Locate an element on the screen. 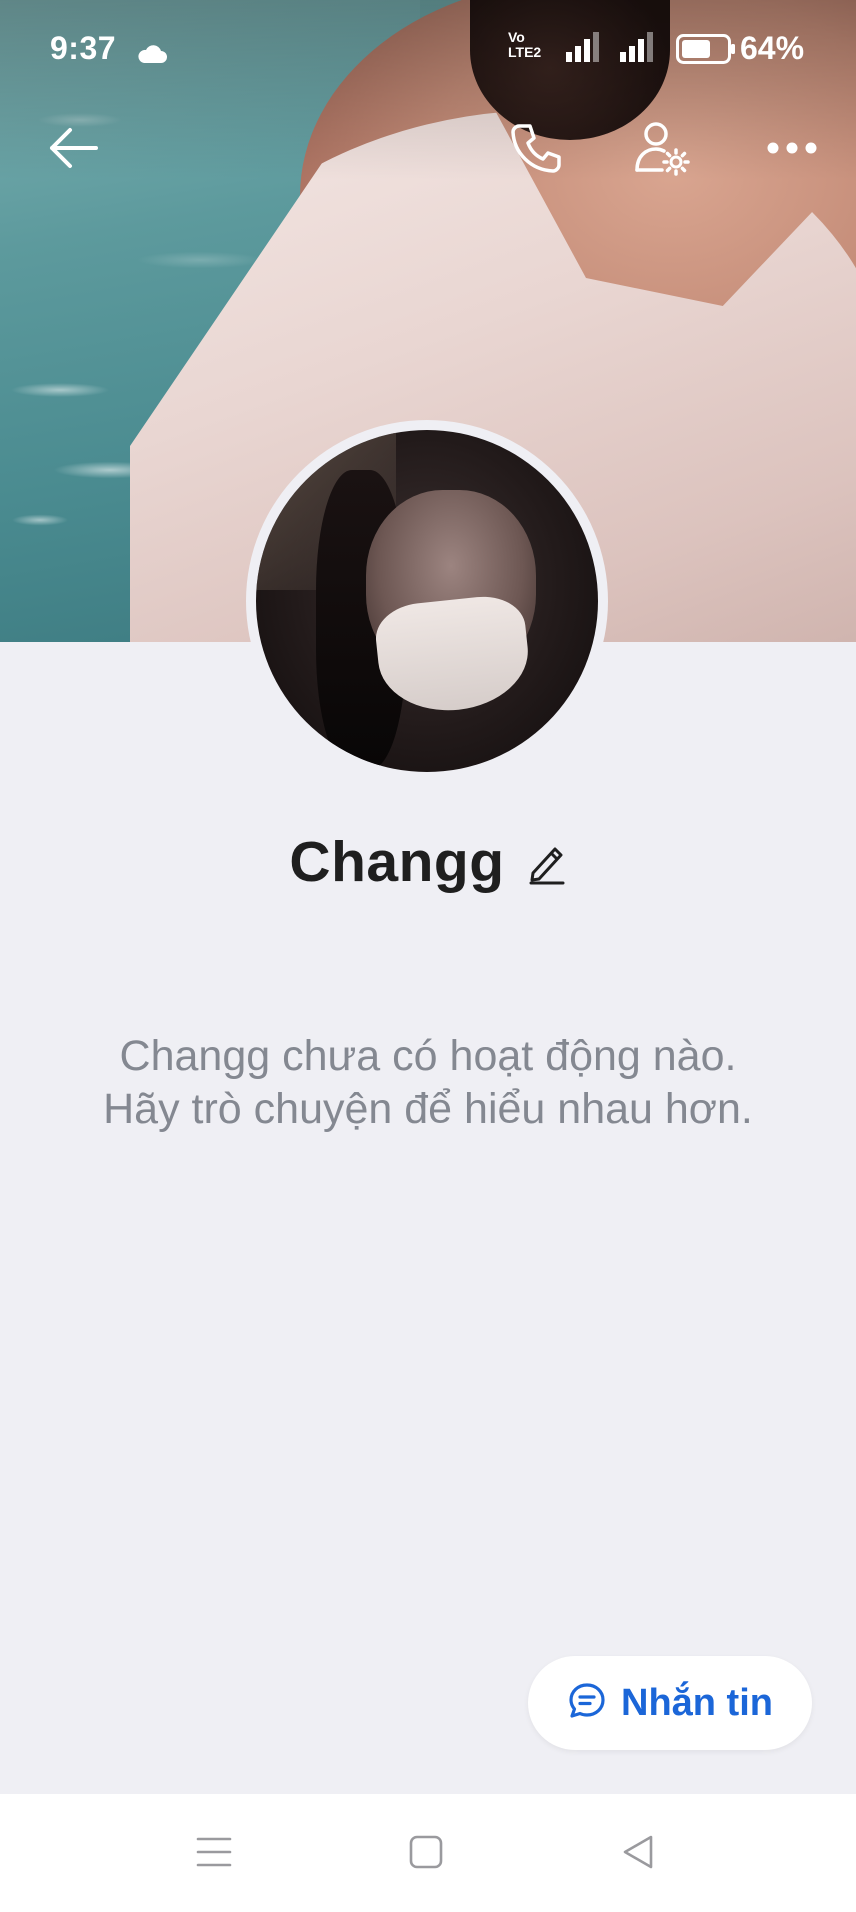 The width and height of the screenshot is (856, 1912). more-dots-icon is located at coordinates (792, 150).